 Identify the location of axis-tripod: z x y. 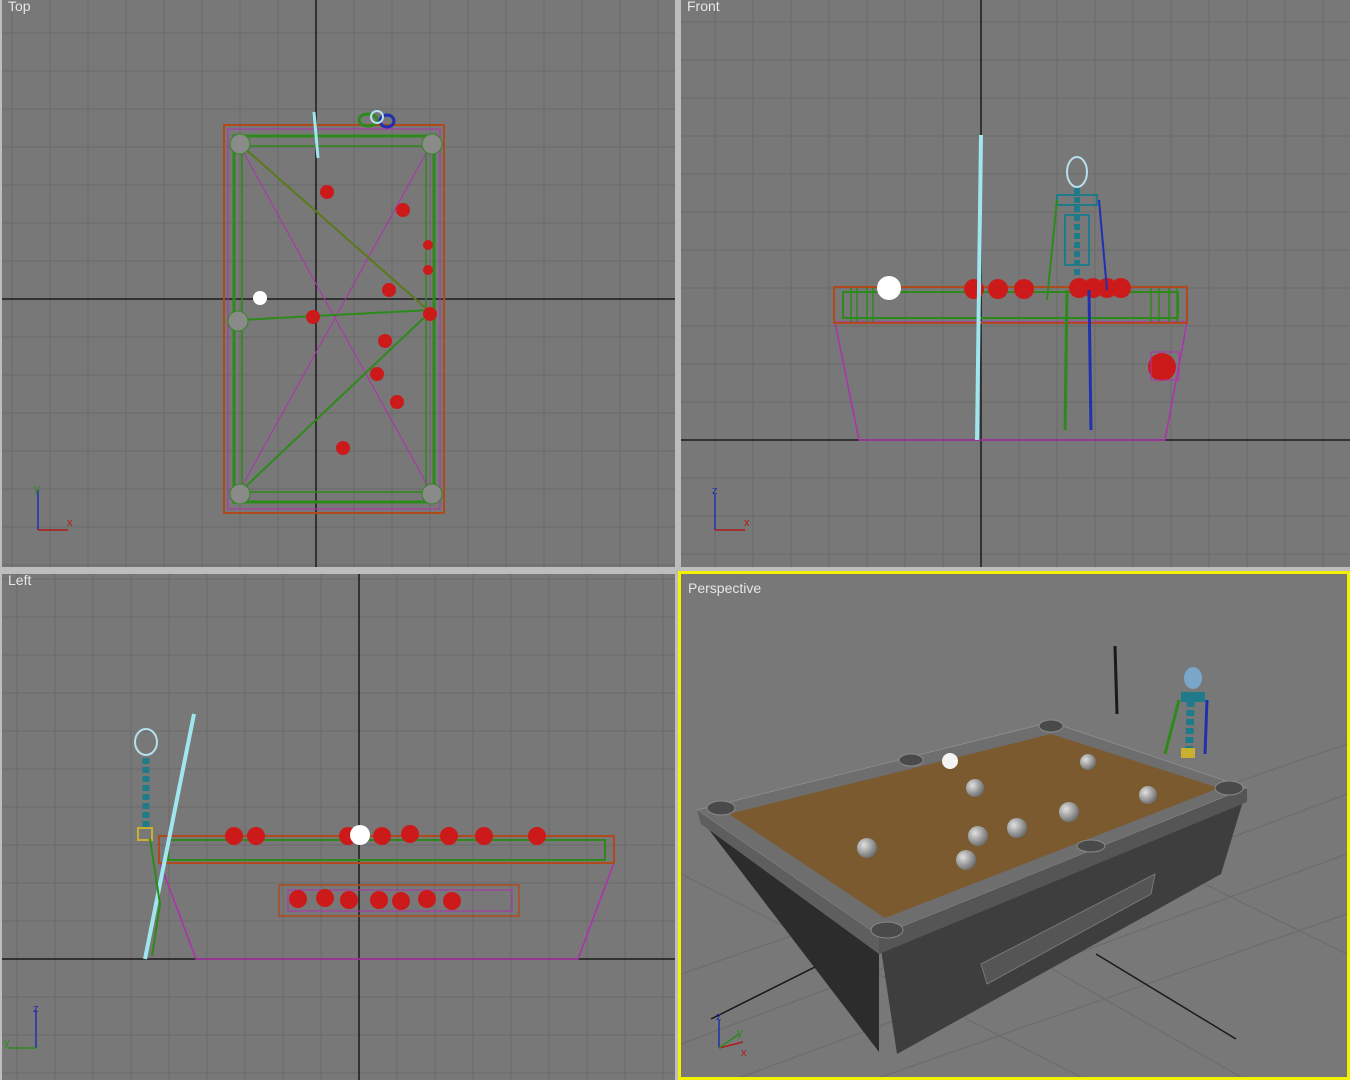
(731, 1035).